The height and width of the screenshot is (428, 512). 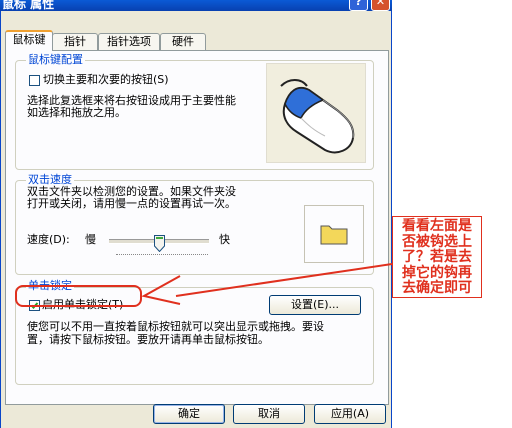 I want to click on click-lock-description: 使您可以不用一直按着鼠标按钮就可以突出显示或拖拽。要设, so click(x=175, y=326).